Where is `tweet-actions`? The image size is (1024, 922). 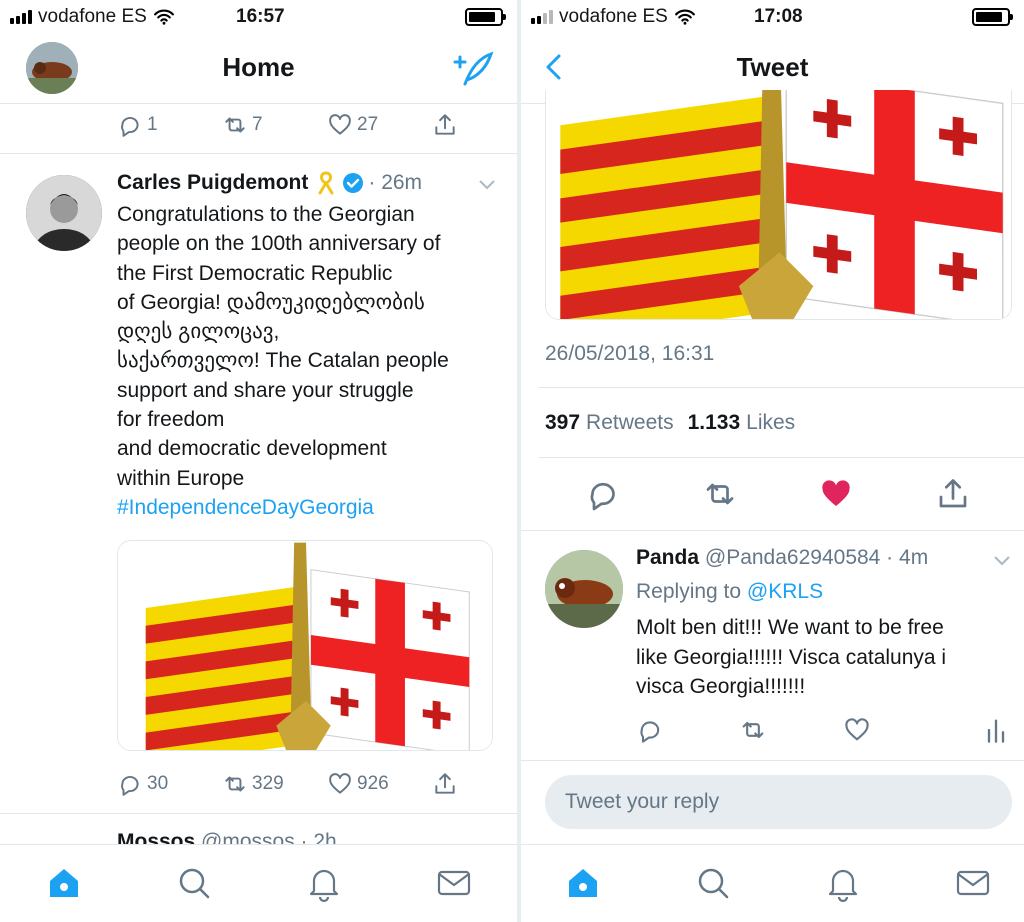
tweet-actions is located at coordinates (772, 495).